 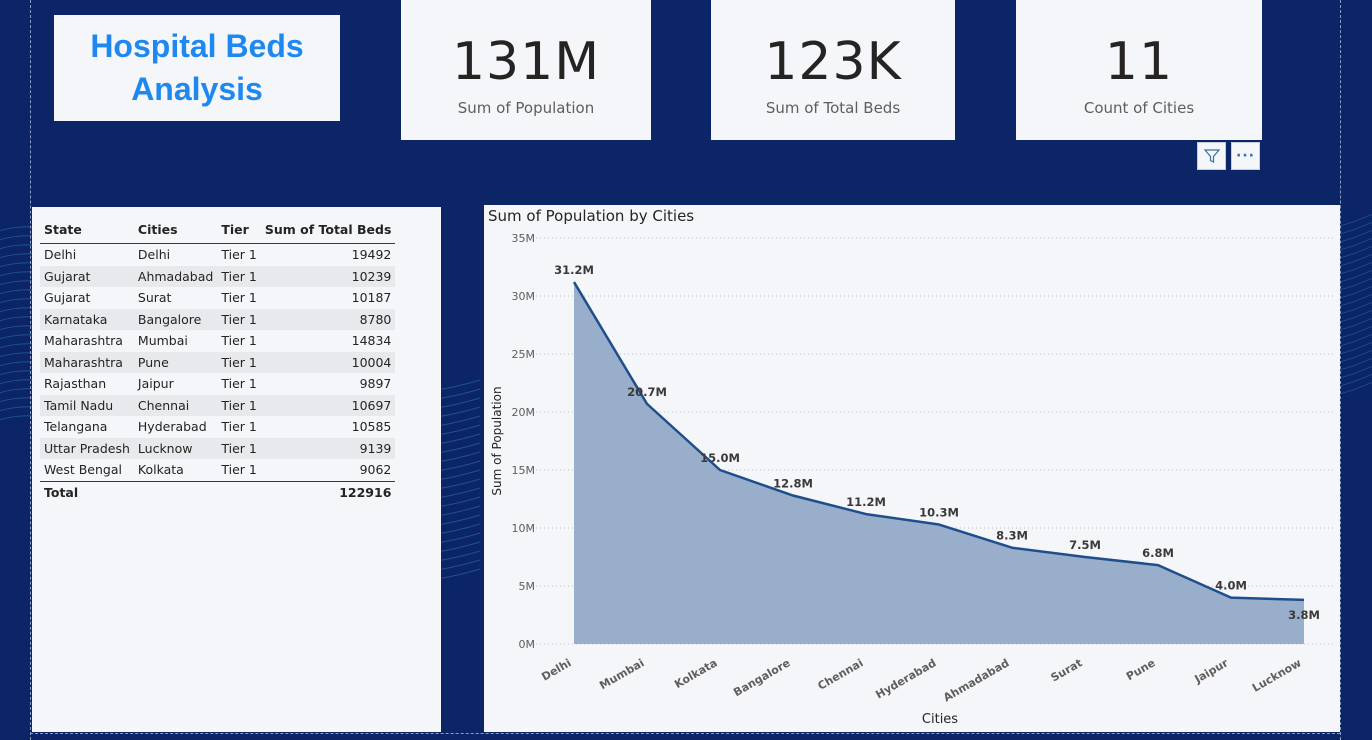 I want to click on cell-city: Bangalore, so click(x=175, y=319).